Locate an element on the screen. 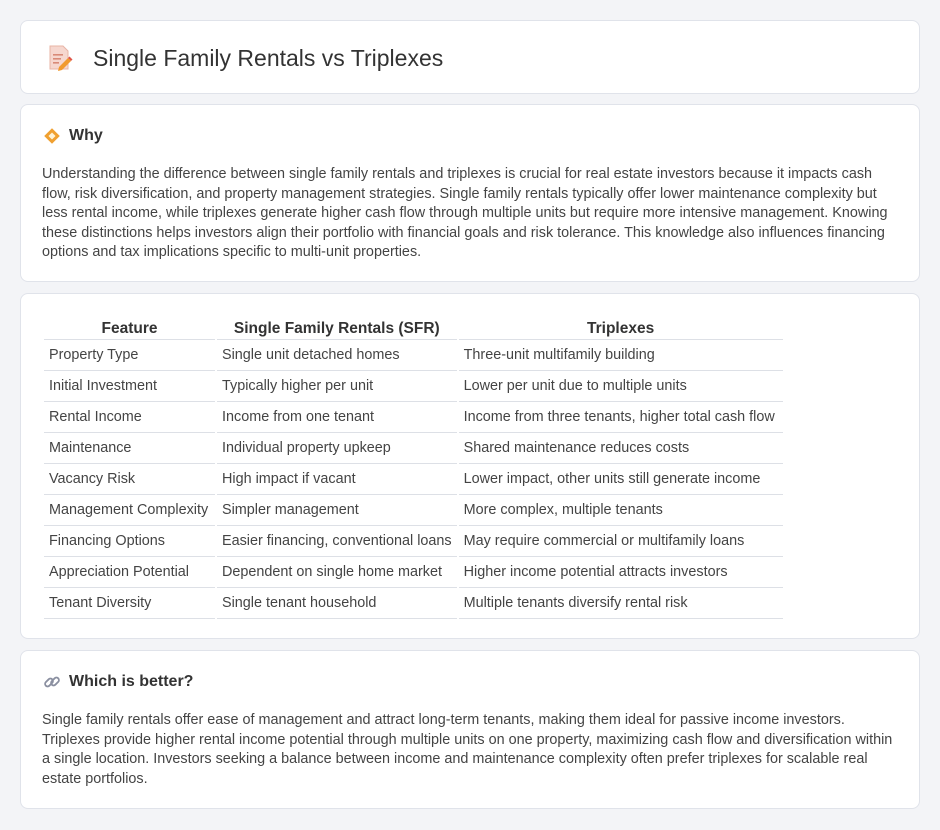  table-cell: Financing Options is located at coordinates (129, 541).